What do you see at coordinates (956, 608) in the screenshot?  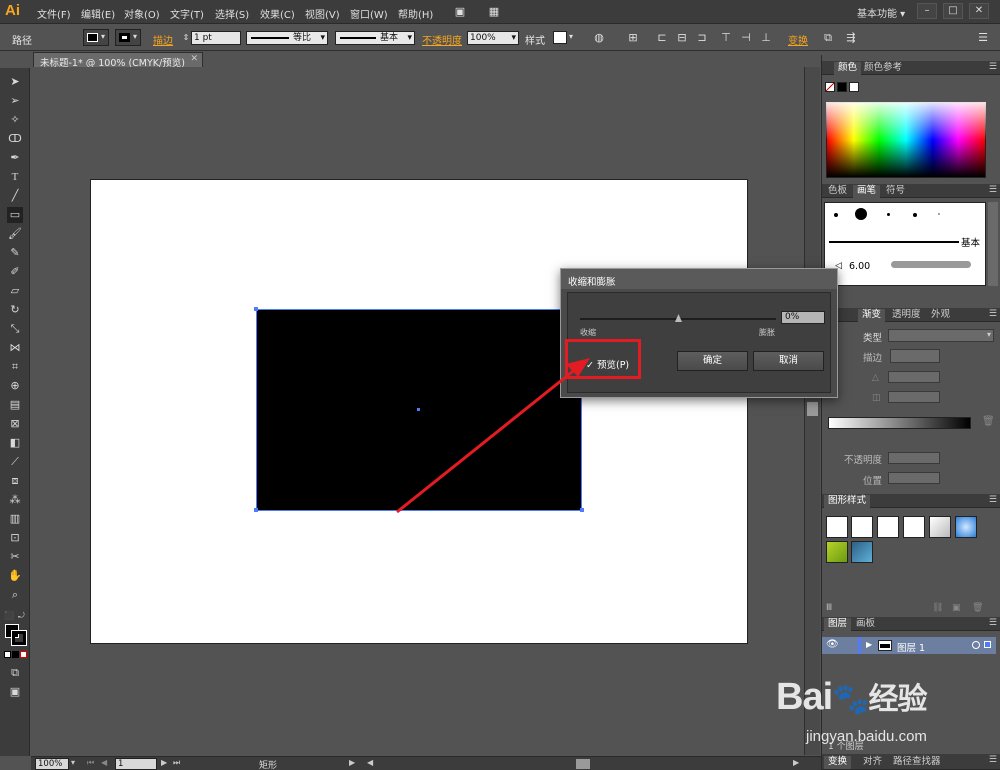 I see `new-style-icon: ▣` at bounding box center [956, 608].